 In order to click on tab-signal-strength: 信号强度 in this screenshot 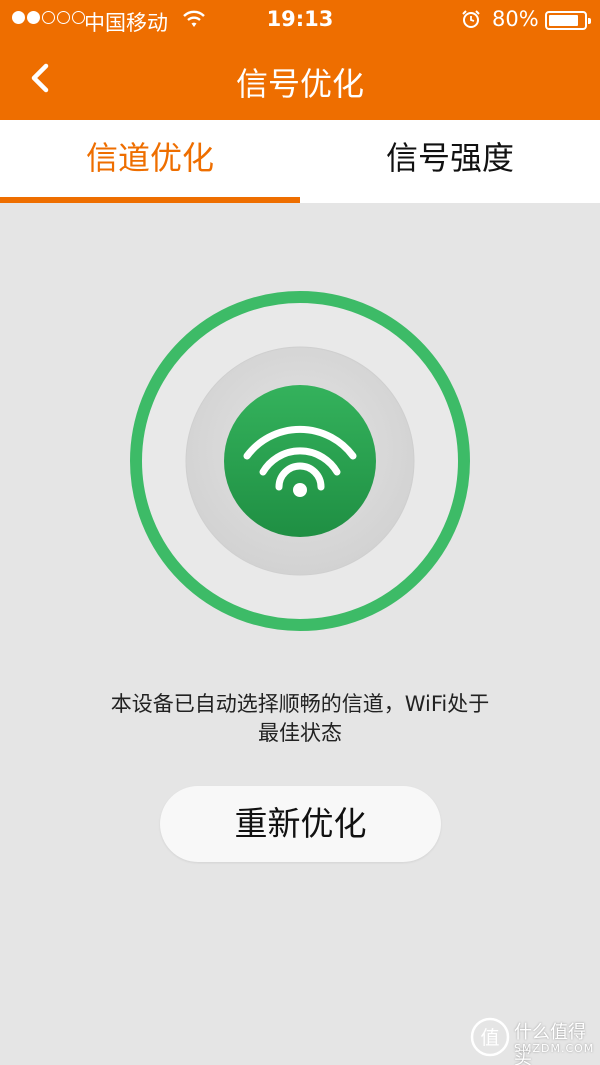, I will do `click(450, 161)`.